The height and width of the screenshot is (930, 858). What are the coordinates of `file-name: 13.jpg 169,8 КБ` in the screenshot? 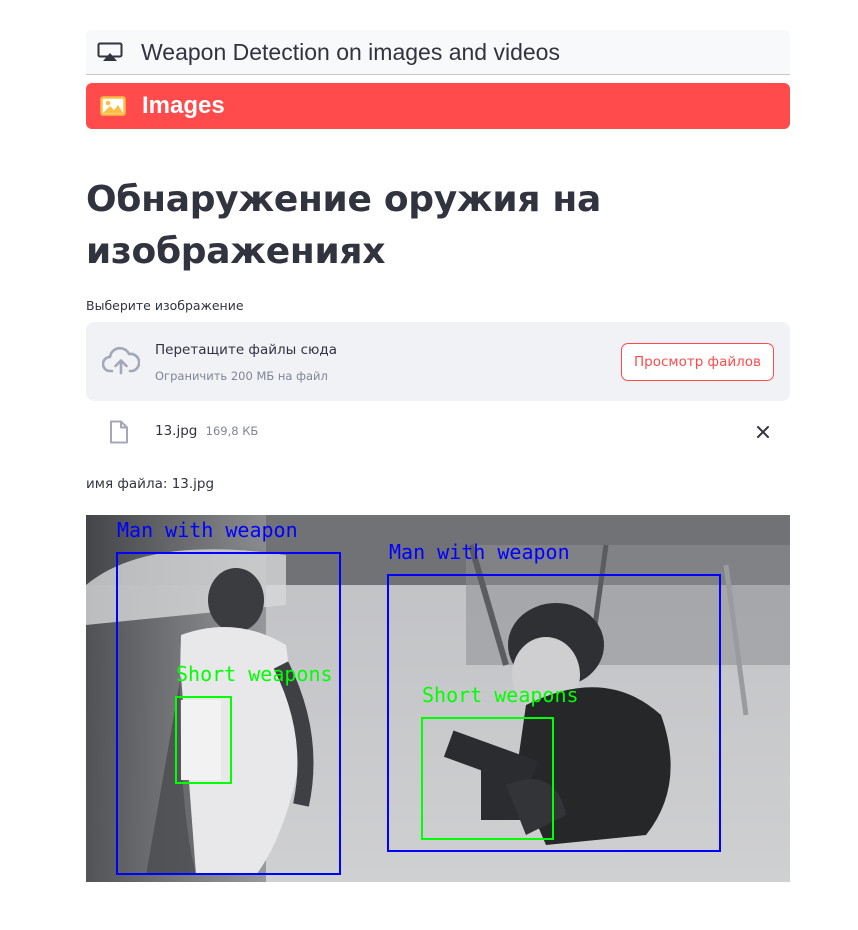 It's located at (206, 431).